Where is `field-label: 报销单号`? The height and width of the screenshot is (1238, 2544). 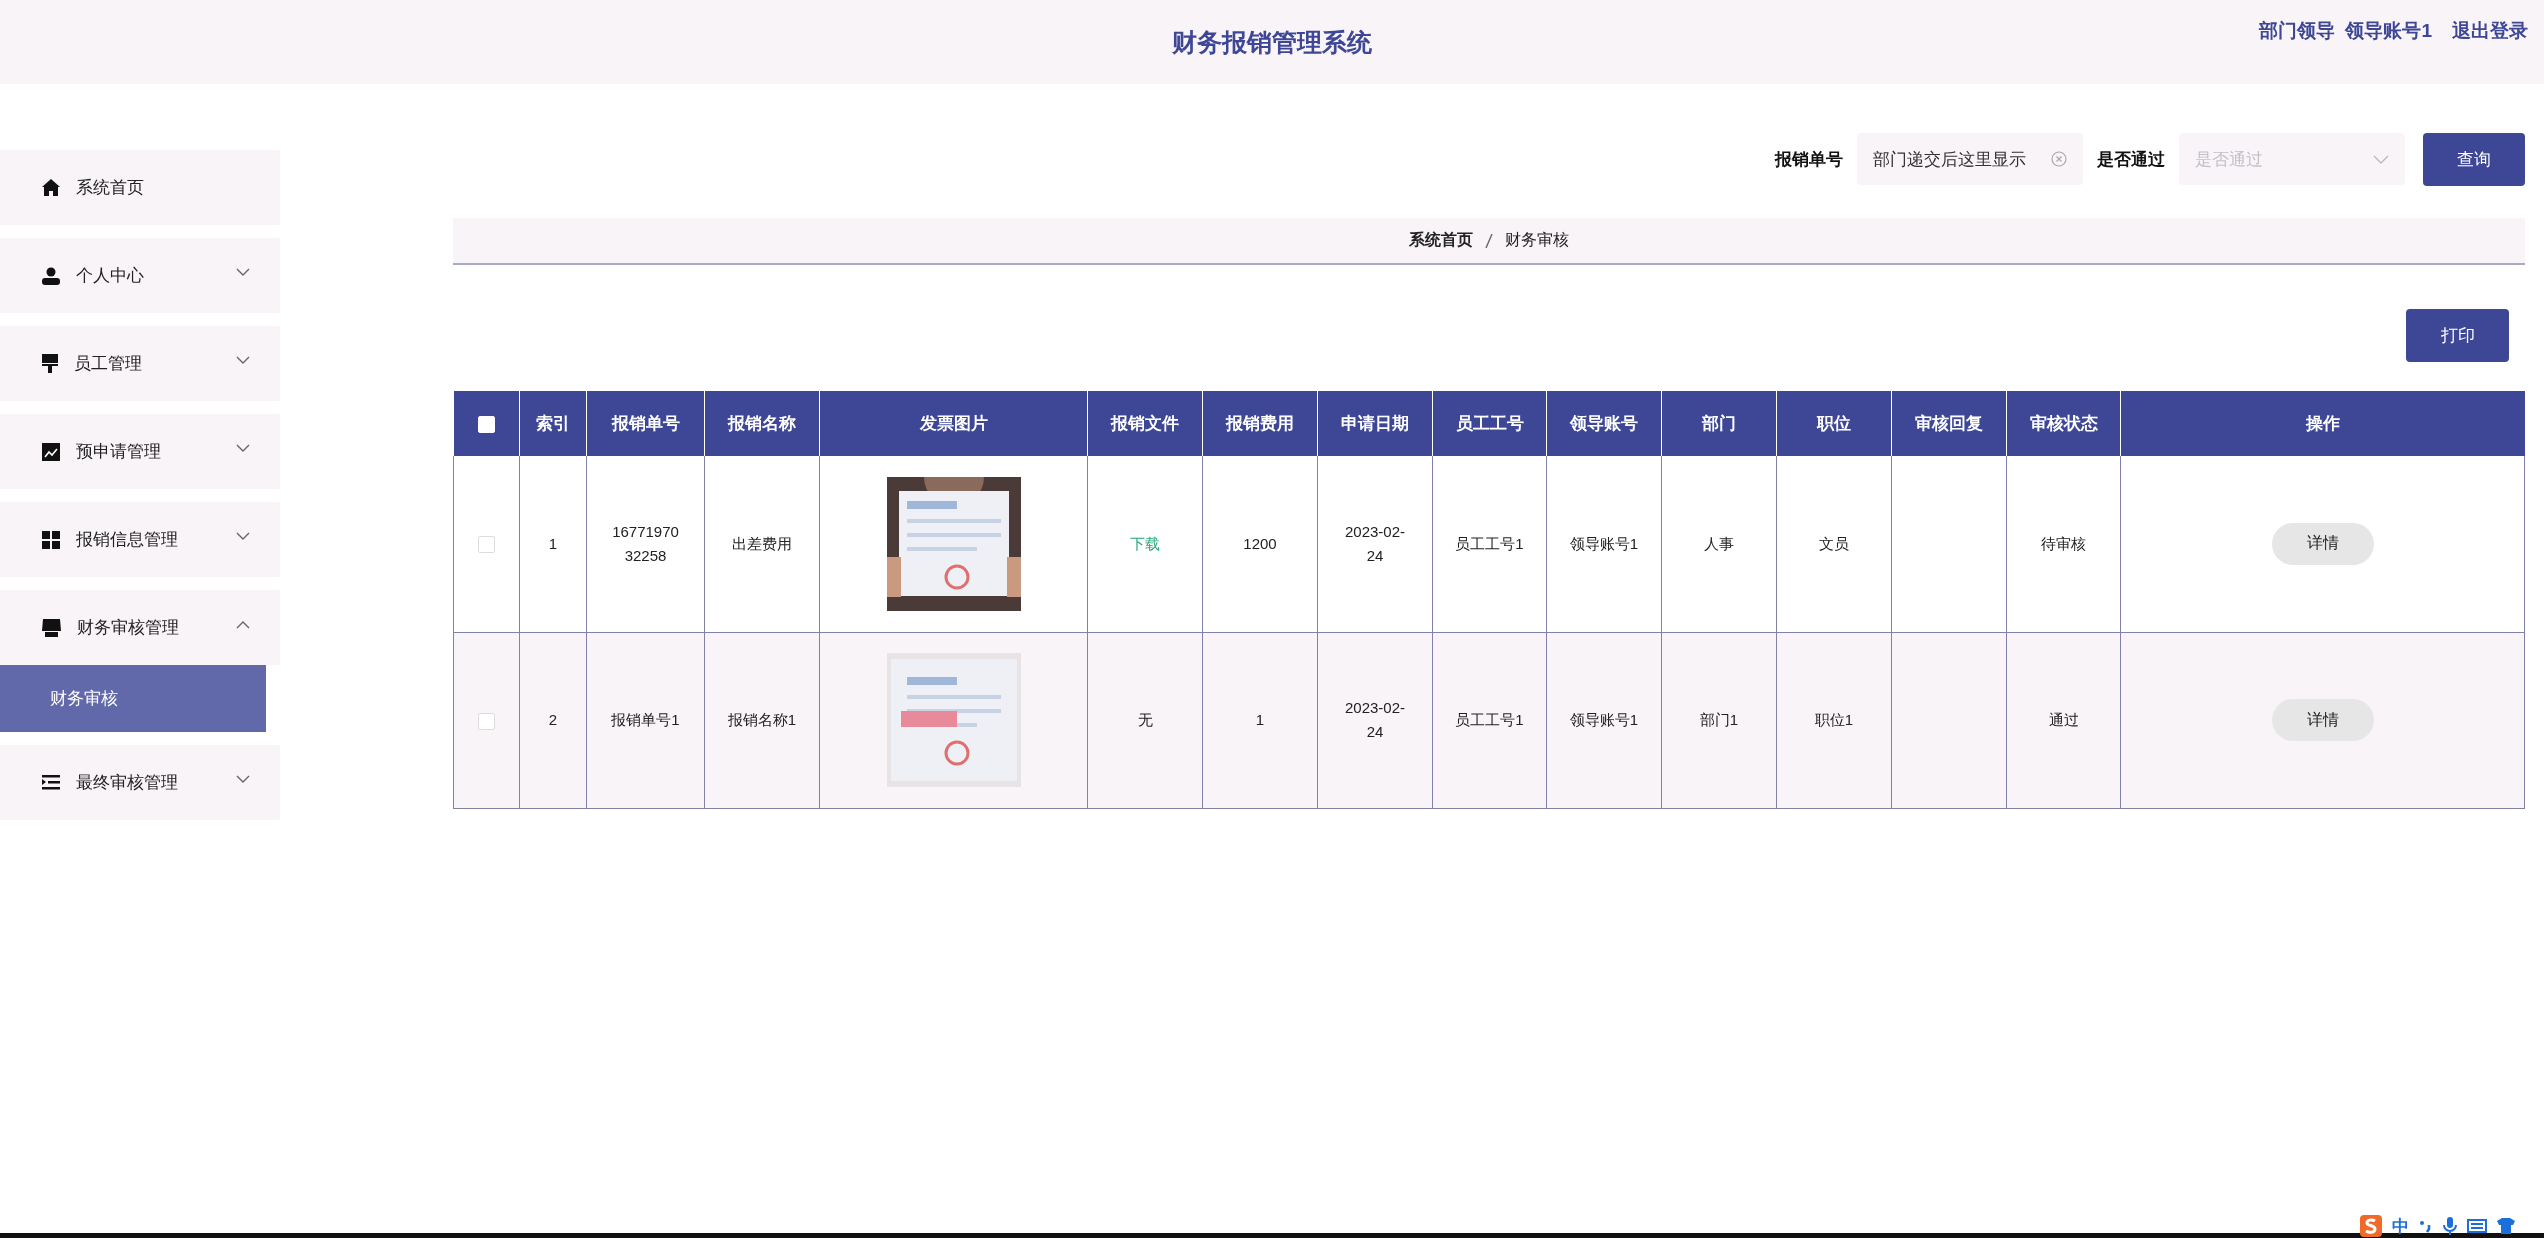 field-label: 报销单号 is located at coordinates (1809, 159).